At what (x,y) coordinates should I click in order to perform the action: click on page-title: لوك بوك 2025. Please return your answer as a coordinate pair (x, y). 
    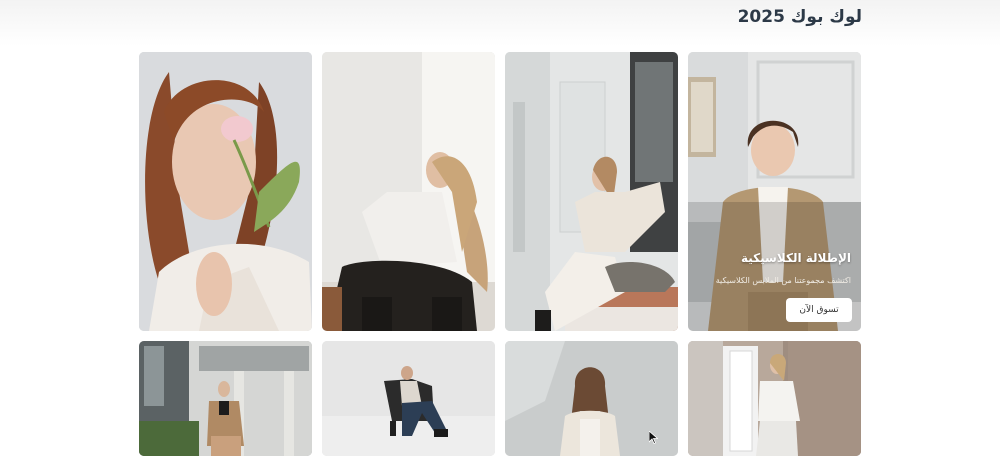
    Looking at the image, I should click on (799, 17).